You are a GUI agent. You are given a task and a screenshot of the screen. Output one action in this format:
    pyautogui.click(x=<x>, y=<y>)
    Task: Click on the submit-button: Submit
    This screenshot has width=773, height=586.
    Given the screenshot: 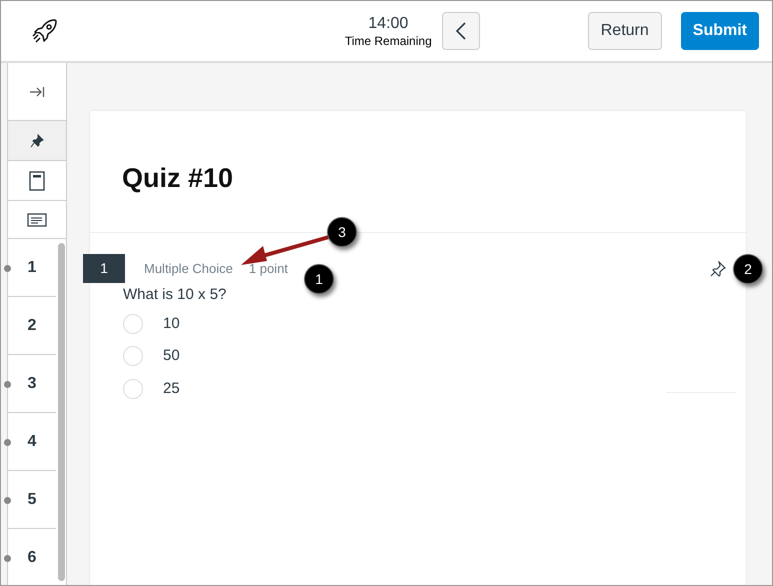 What is the action you would take?
    pyautogui.click(x=719, y=31)
    